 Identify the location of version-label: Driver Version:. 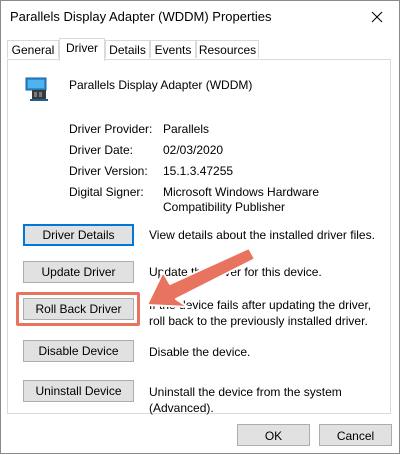
(108, 171).